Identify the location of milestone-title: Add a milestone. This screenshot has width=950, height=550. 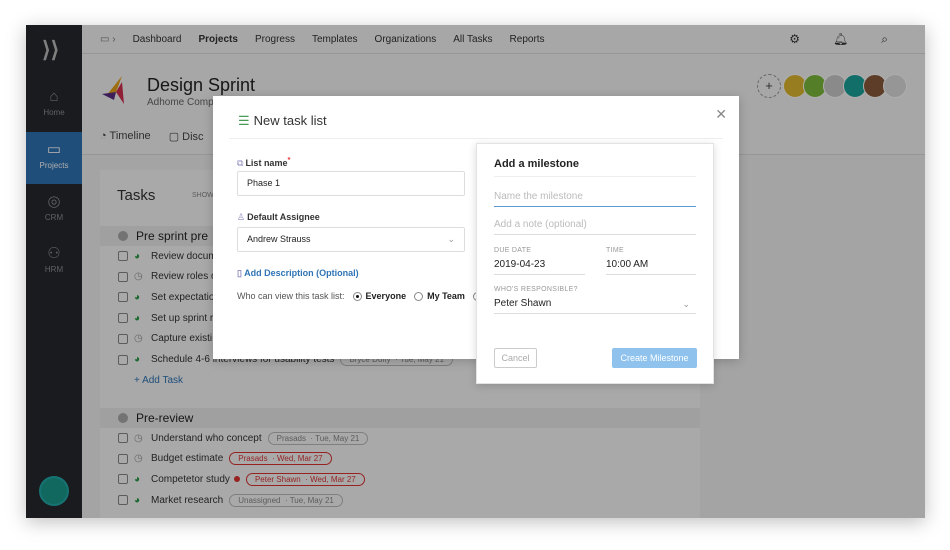
(536, 164).